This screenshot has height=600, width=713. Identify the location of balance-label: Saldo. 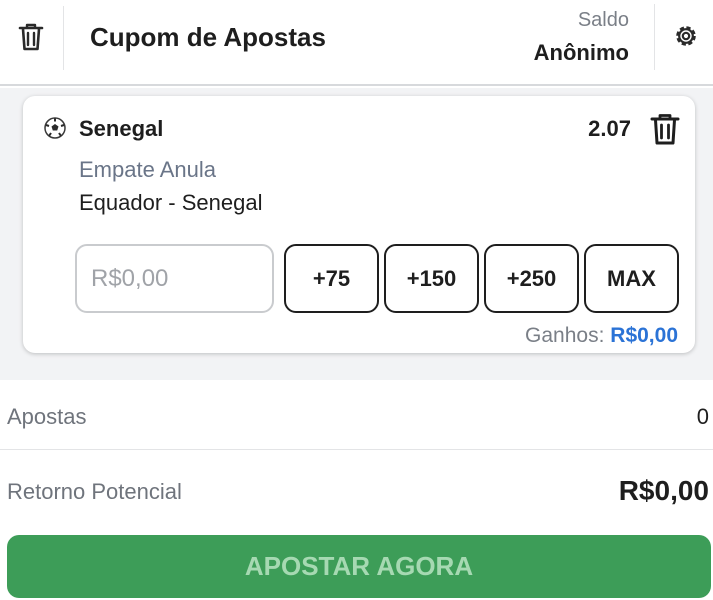
(603, 20).